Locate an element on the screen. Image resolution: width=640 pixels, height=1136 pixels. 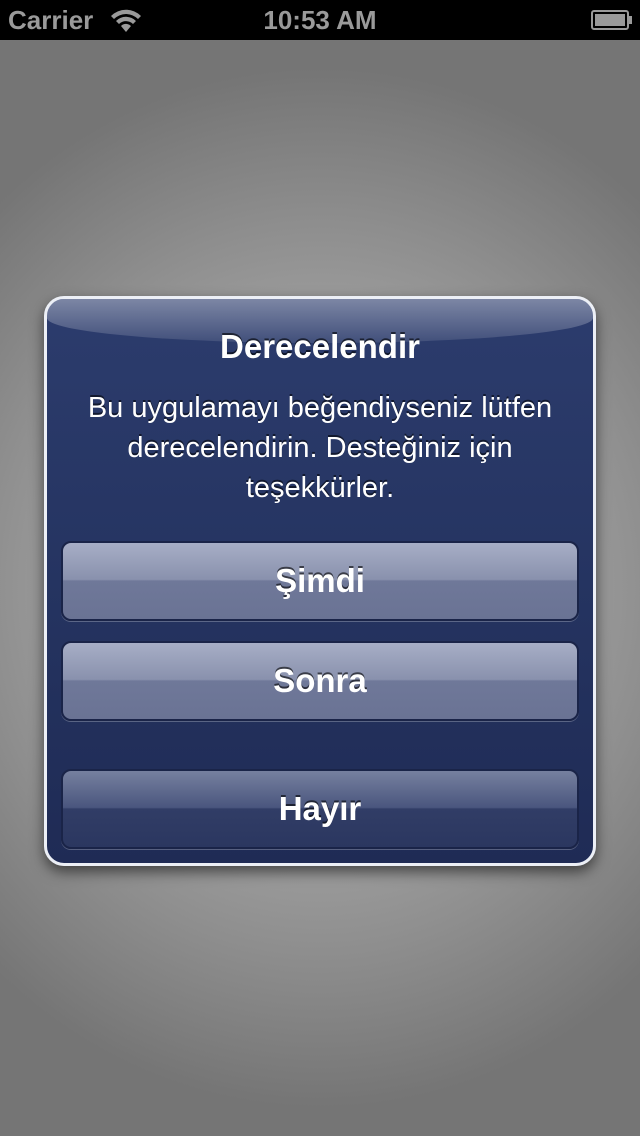
rate-now-button: Şimdi is located at coordinates (320, 581).